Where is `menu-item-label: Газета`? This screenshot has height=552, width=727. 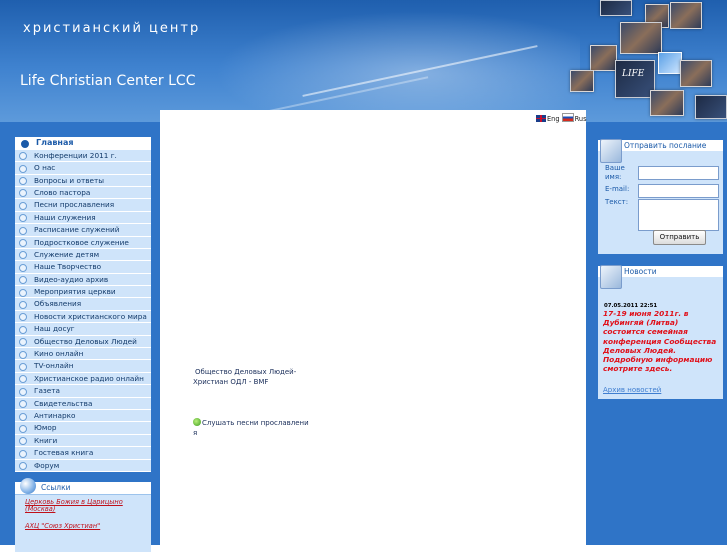
menu-item-label: Газета is located at coordinates (47, 391).